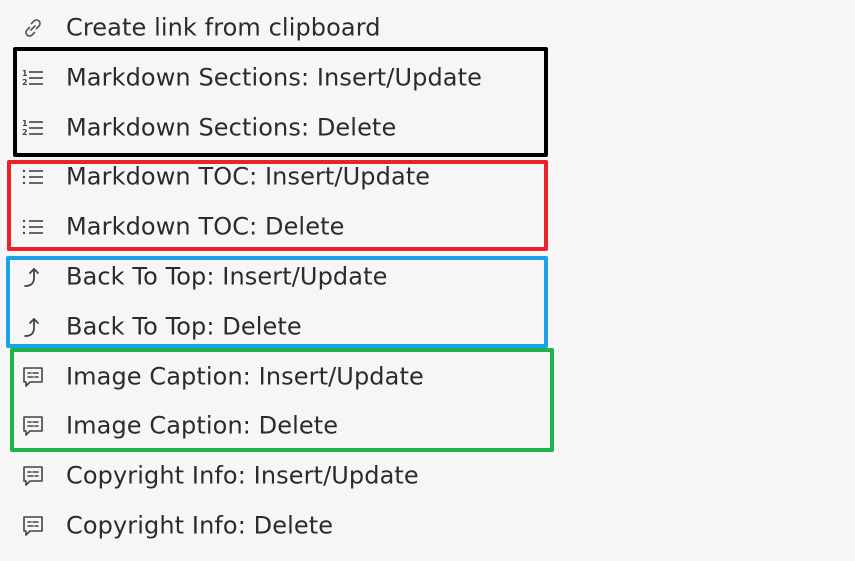 The width and height of the screenshot is (855, 561). What do you see at coordinates (282, 400) in the screenshot?
I see `highlight-box-image-caption` at bounding box center [282, 400].